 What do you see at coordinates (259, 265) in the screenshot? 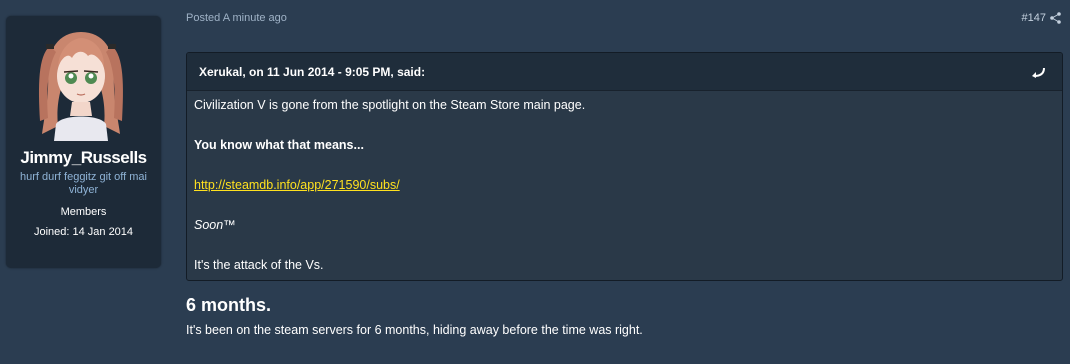
I see `quote-line: It's the attack of the Vs.` at bounding box center [259, 265].